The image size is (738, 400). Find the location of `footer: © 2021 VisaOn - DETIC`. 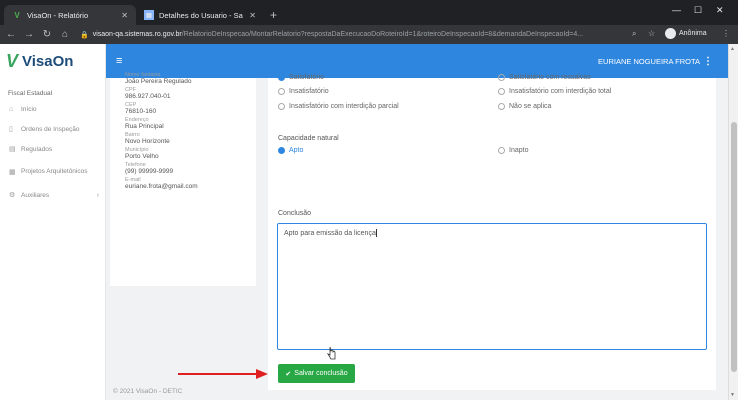

footer: © 2021 VisaOn - DETIC is located at coordinates (148, 391).